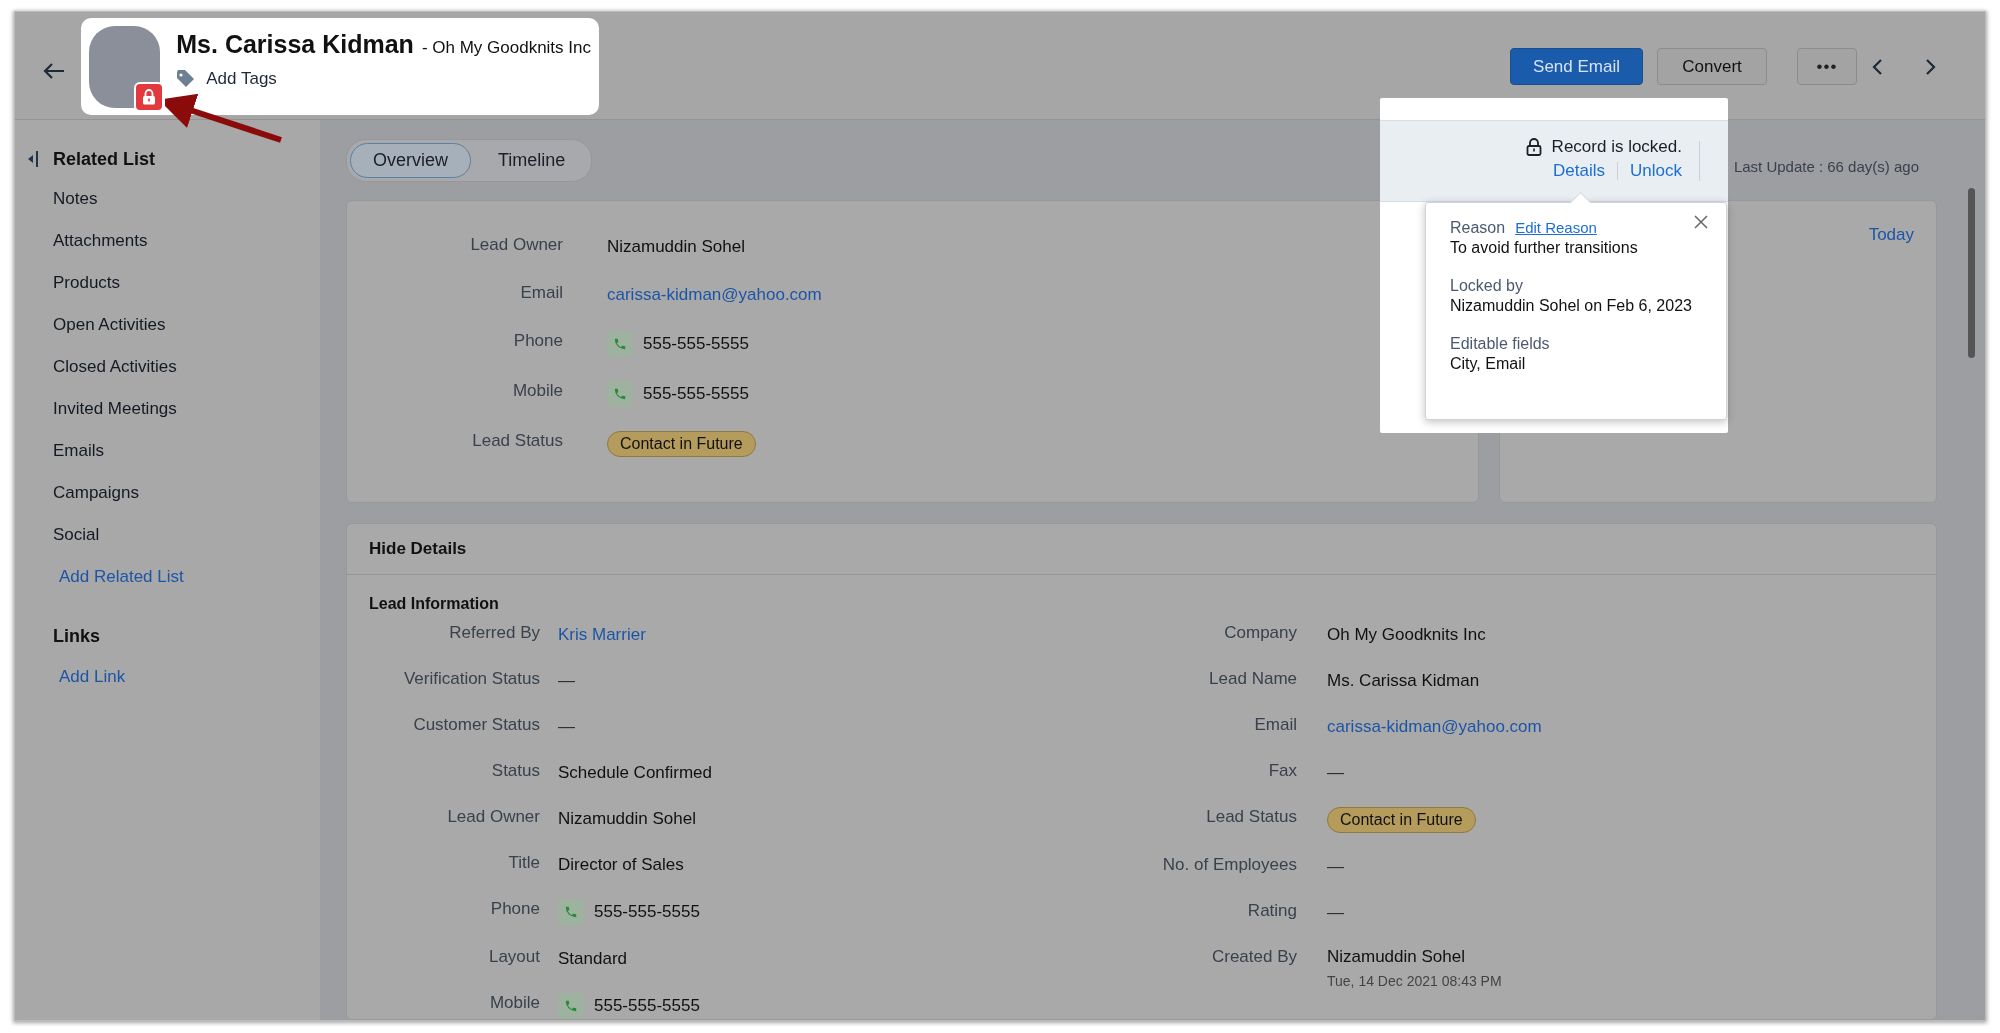  Describe the element at coordinates (418, 549) in the screenshot. I see `hide-details-toggle: Hide Details` at that location.